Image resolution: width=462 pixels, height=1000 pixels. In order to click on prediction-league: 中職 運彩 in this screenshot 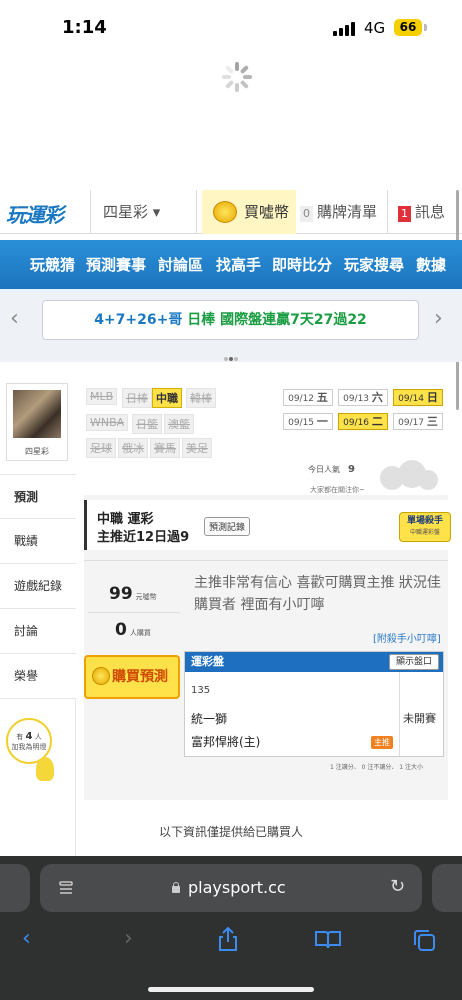, I will do `click(125, 519)`.